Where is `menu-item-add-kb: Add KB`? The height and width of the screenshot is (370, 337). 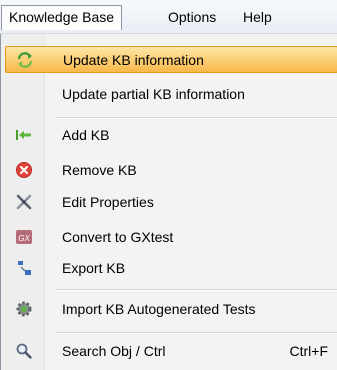
menu-item-add-kb: Add KB is located at coordinates (171, 135).